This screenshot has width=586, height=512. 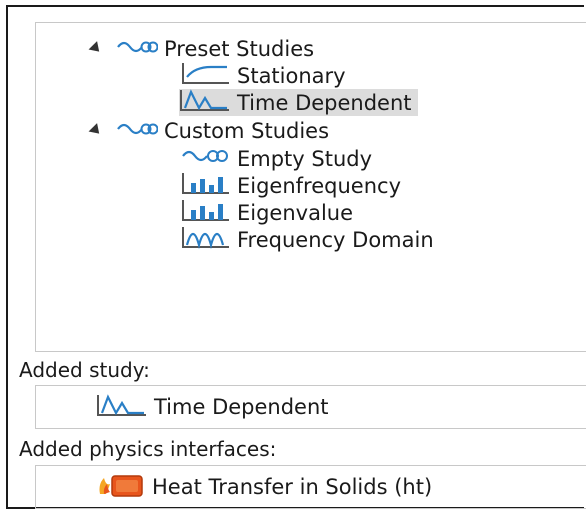 I want to click on added-physics-box: Heat Transfer in Solids (ht), so click(x=310, y=487).